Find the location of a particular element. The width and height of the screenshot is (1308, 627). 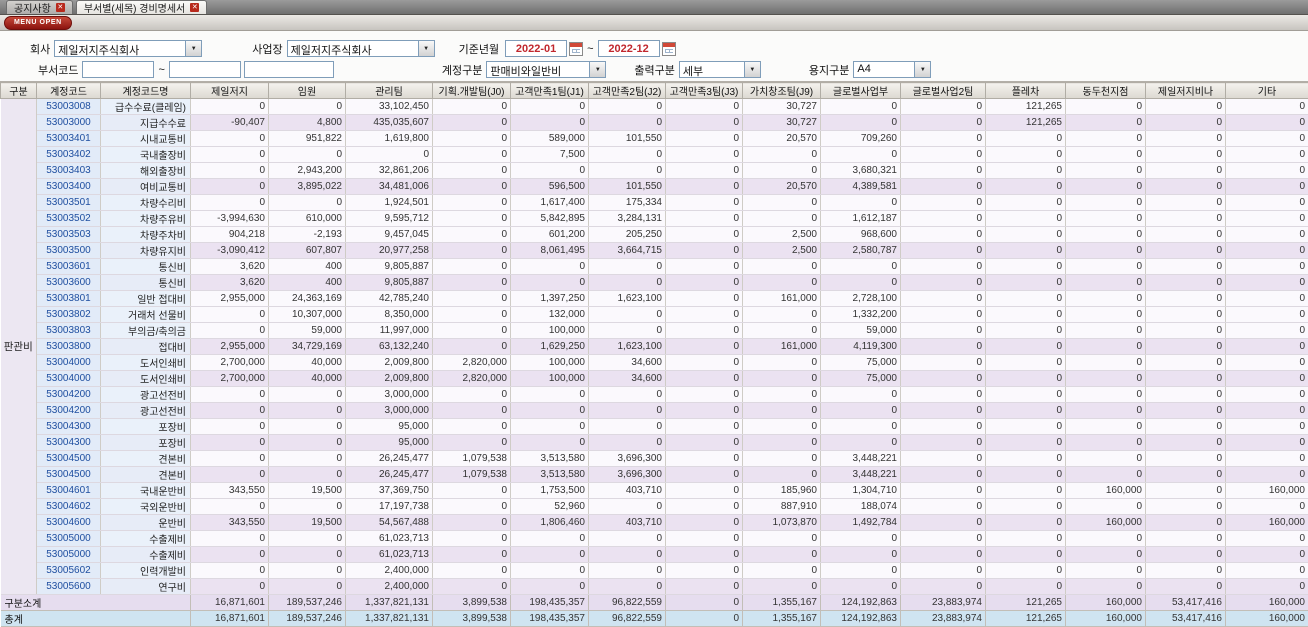

column-header: 임원 is located at coordinates (307, 91).